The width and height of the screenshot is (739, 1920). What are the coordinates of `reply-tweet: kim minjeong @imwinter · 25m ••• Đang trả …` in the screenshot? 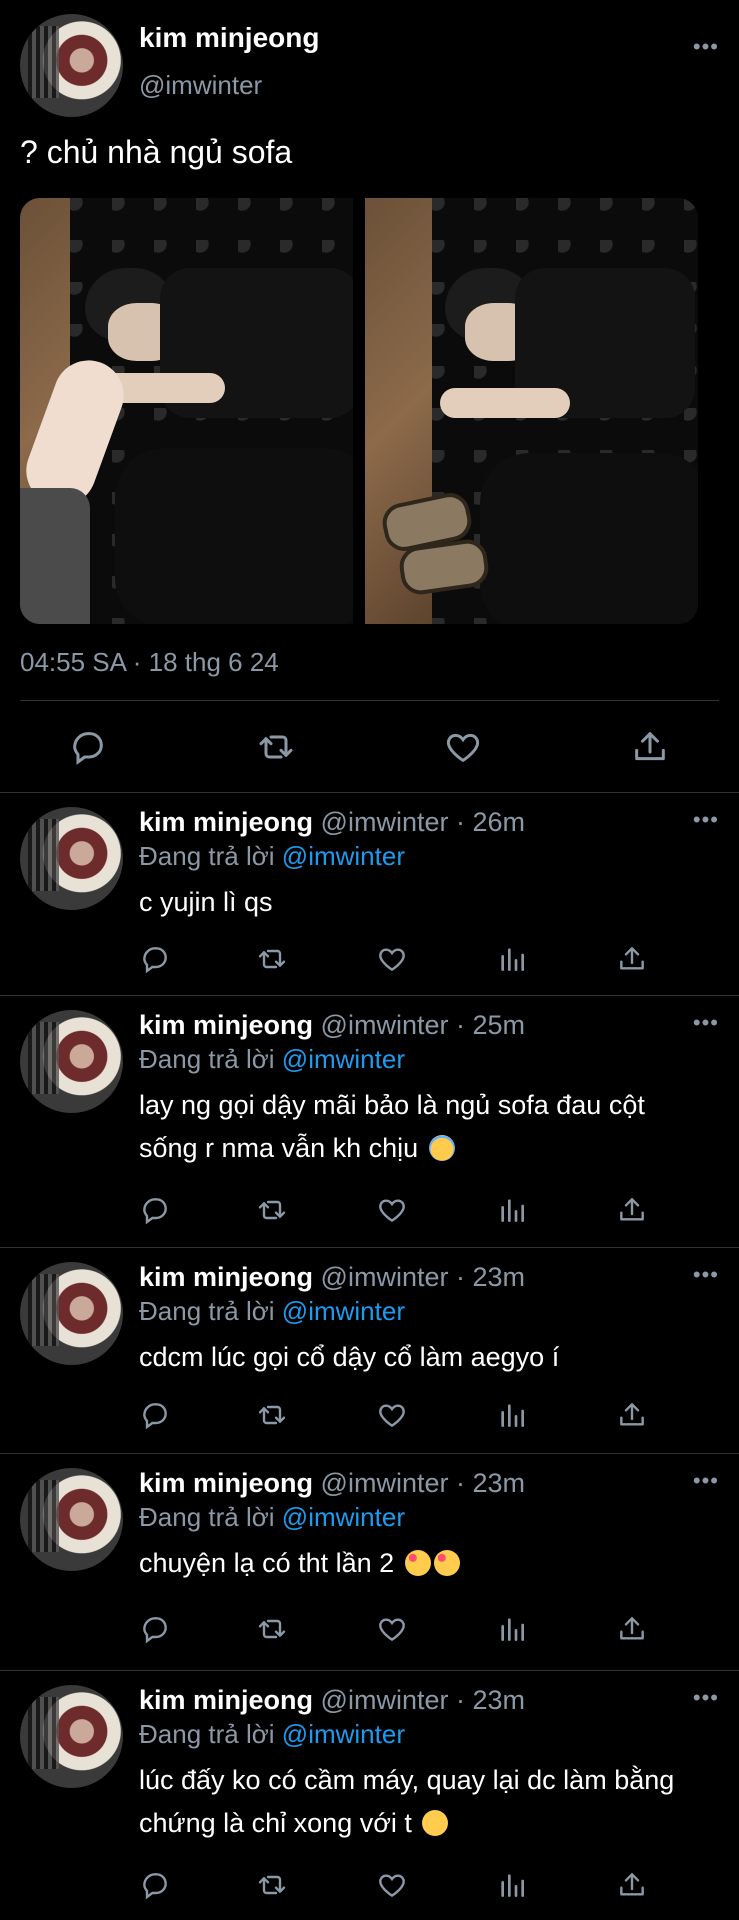 It's located at (369, 1121).